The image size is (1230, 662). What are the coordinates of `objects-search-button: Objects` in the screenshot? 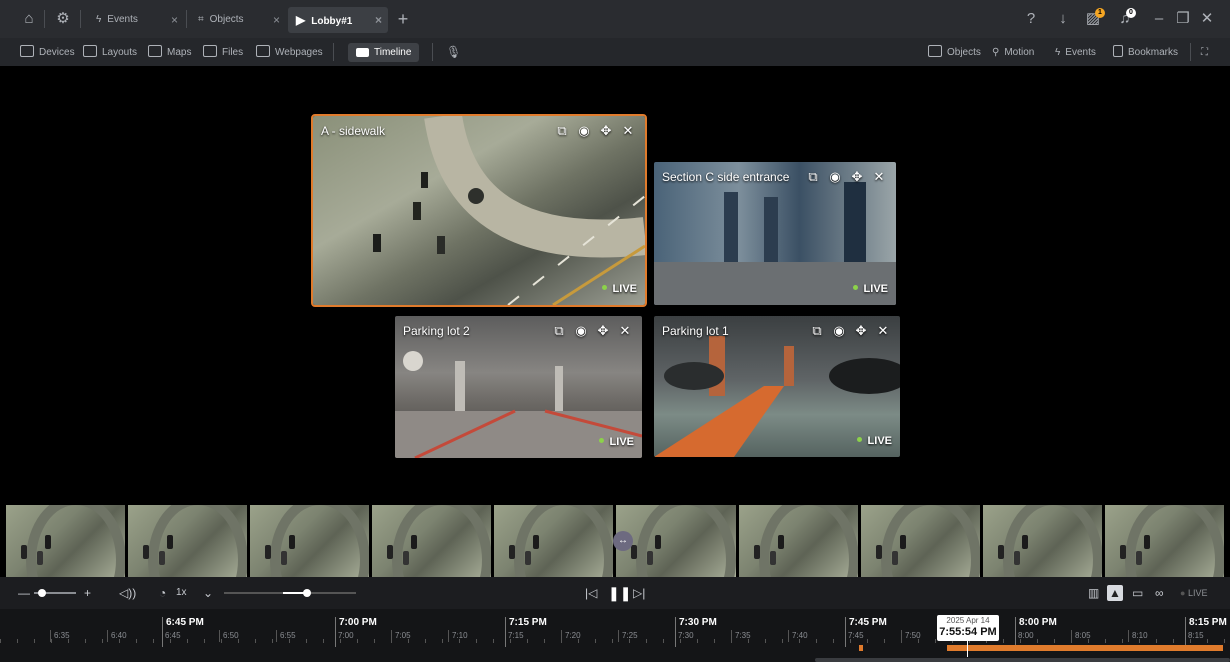 It's located at (954, 52).